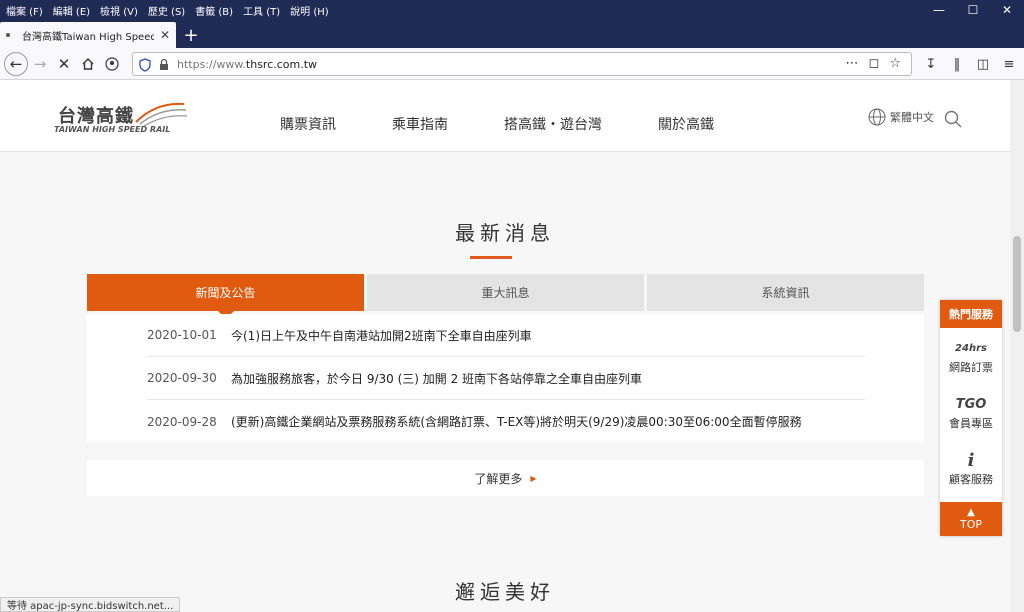 This screenshot has height=612, width=1024. Describe the element at coordinates (533, 478) in the screenshot. I see `arrow-right-icon: ▶` at that location.